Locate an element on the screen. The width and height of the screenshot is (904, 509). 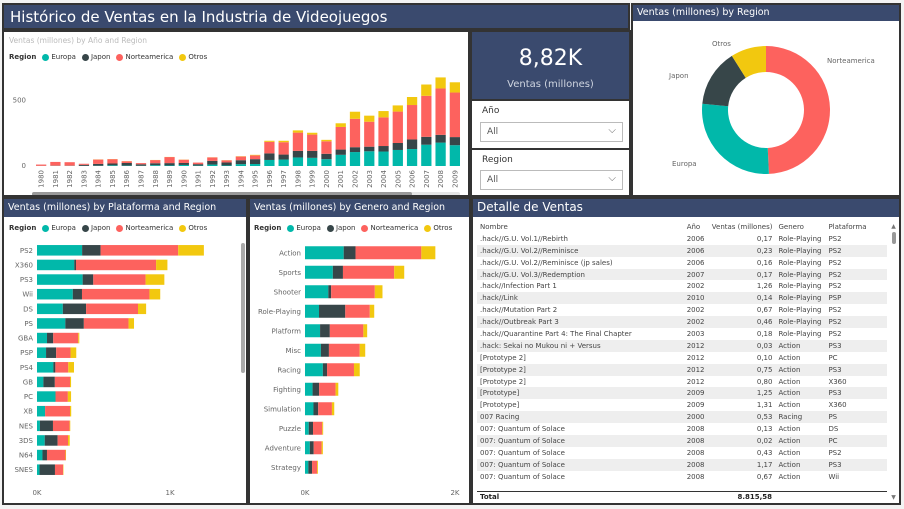
bar-segment-norteamerica-1988 is located at coordinates (155, 162).